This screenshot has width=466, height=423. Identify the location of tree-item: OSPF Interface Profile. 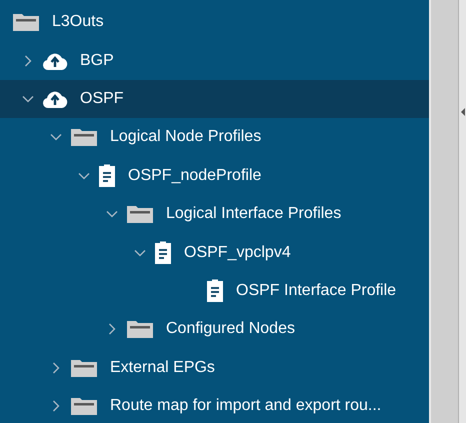
(214, 291).